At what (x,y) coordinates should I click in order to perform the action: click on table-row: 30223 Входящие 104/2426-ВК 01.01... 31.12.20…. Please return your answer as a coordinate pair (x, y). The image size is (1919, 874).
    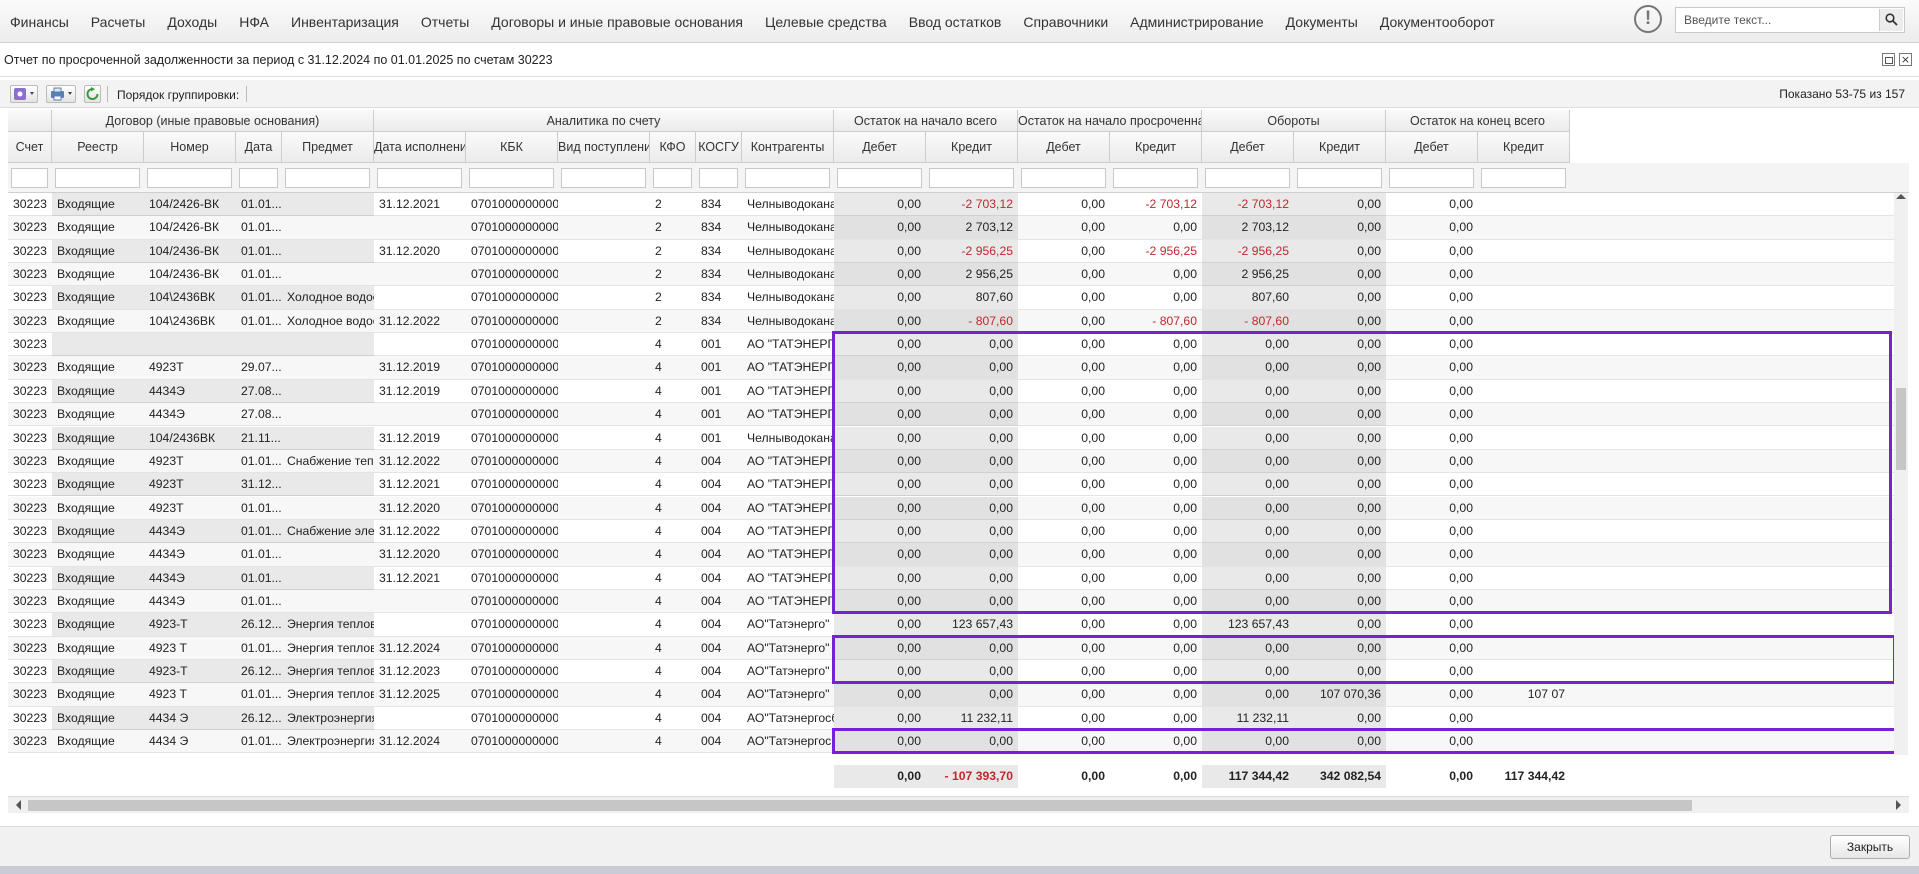
    Looking at the image, I should click on (951, 205).